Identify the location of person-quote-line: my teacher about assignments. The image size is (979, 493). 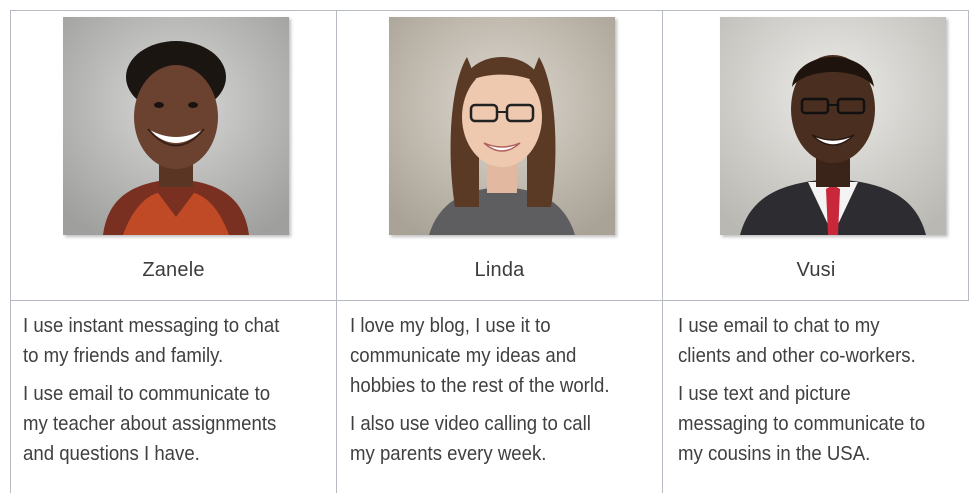
(150, 424).